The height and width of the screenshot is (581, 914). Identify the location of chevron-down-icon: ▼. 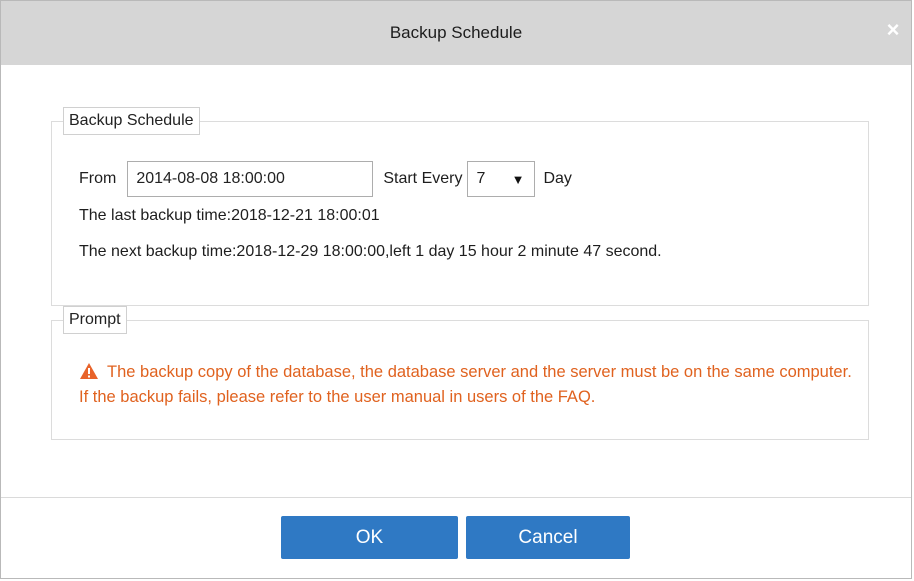
(518, 179).